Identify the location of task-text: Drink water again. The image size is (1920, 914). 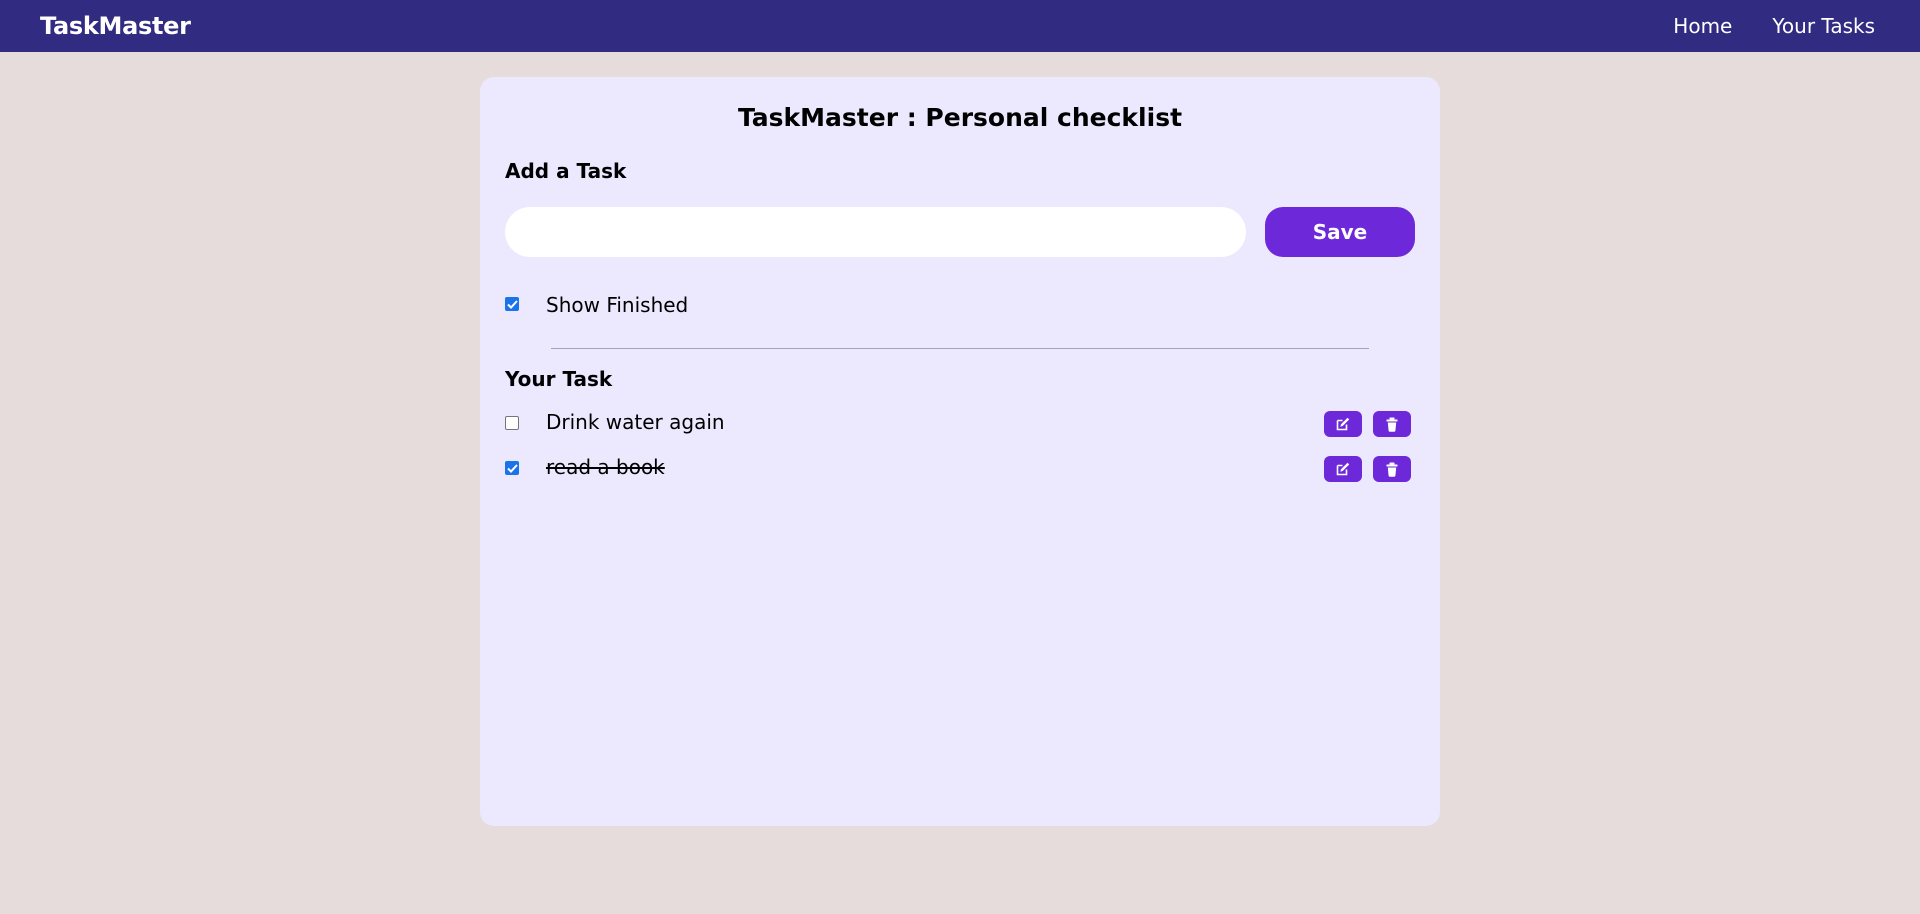
(635, 422).